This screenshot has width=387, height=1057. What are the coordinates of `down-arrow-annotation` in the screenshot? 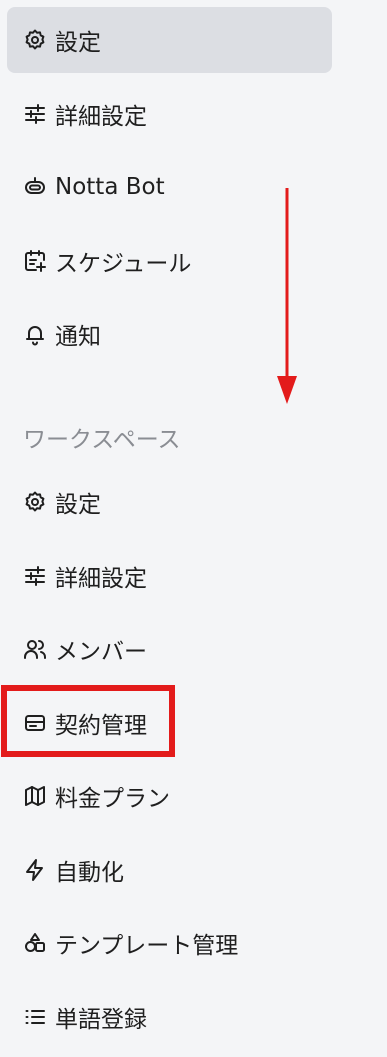 It's located at (287, 296).